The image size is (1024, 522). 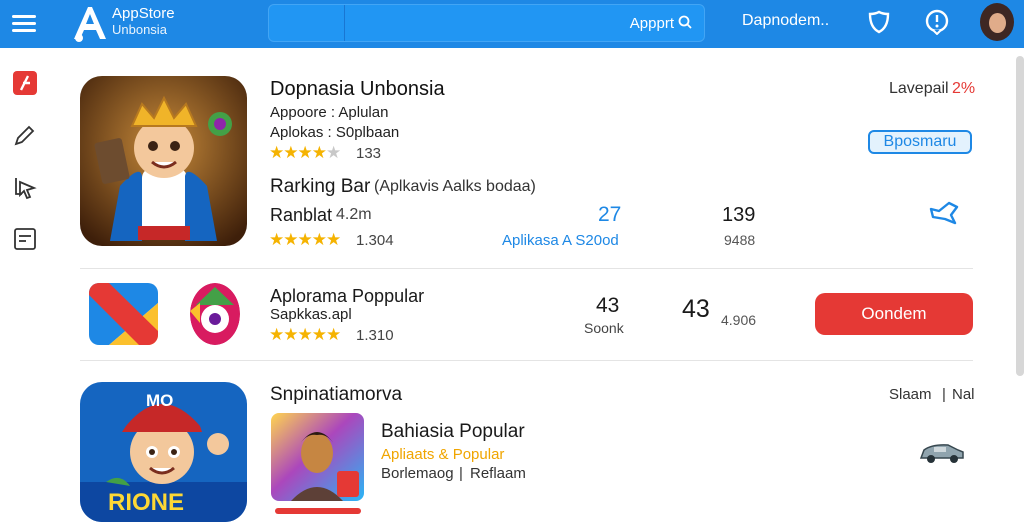 What do you see at coordinates (25, 83) in the screenshot?
I see `flag-icon` at bounding box center [25, 83].